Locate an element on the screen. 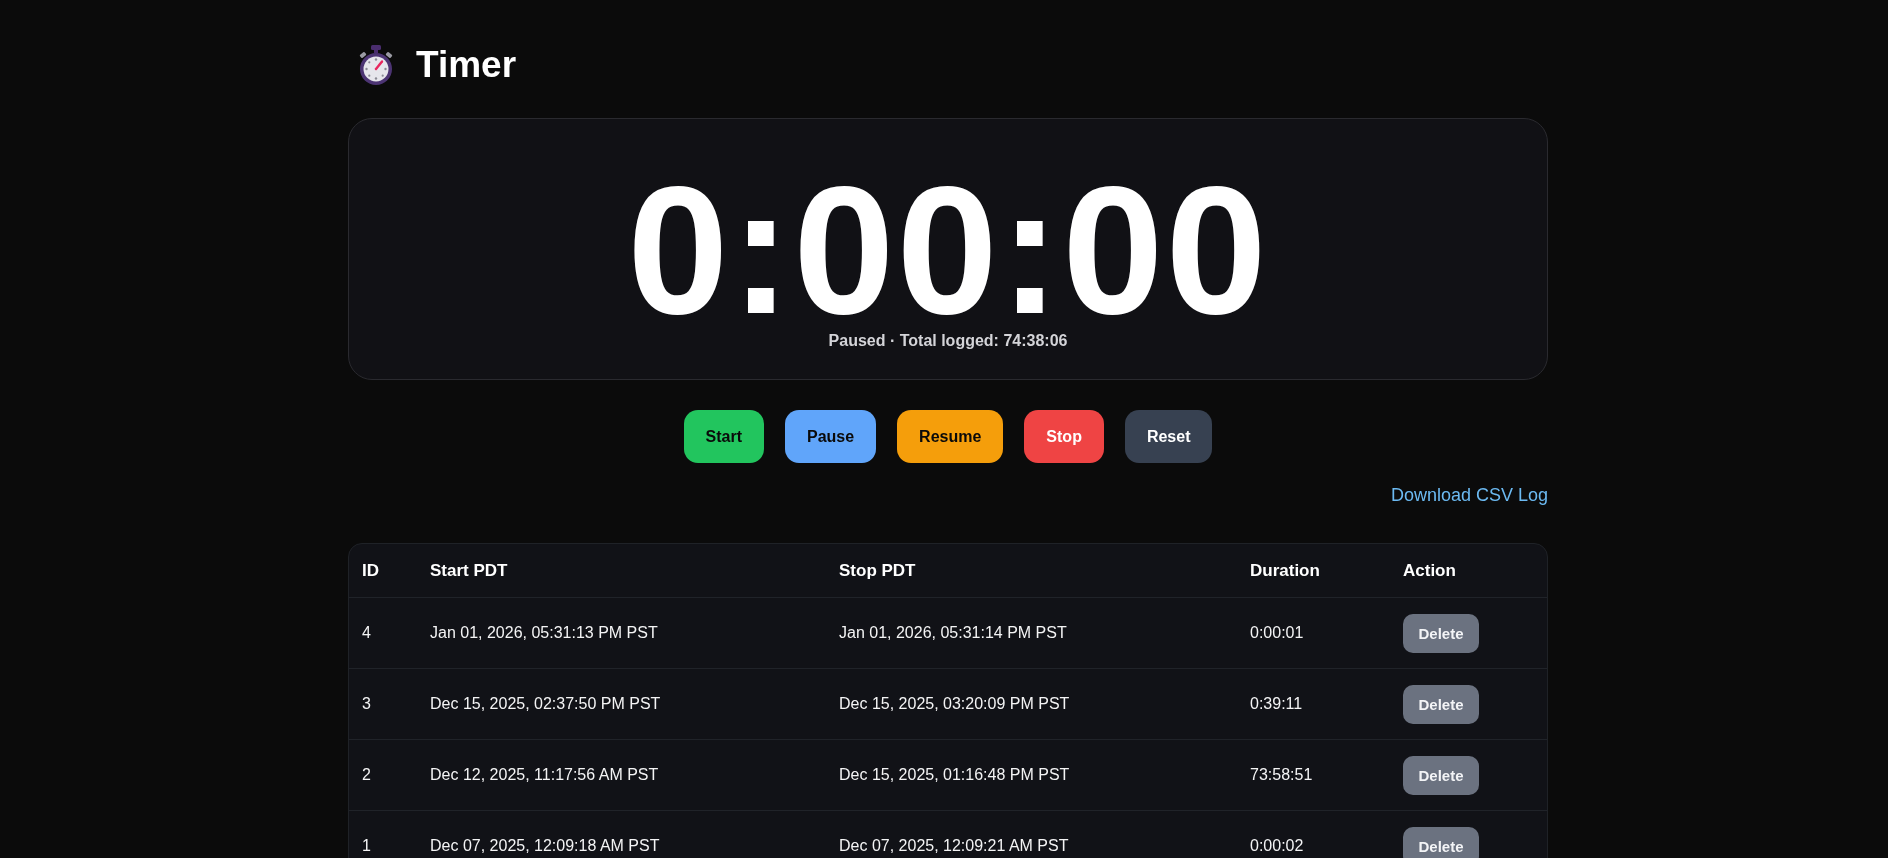 The image size is (1888, 858). table-cell: Jan 01, 2026, 05:31:13 PM PST is located at coordinates (544, 633).